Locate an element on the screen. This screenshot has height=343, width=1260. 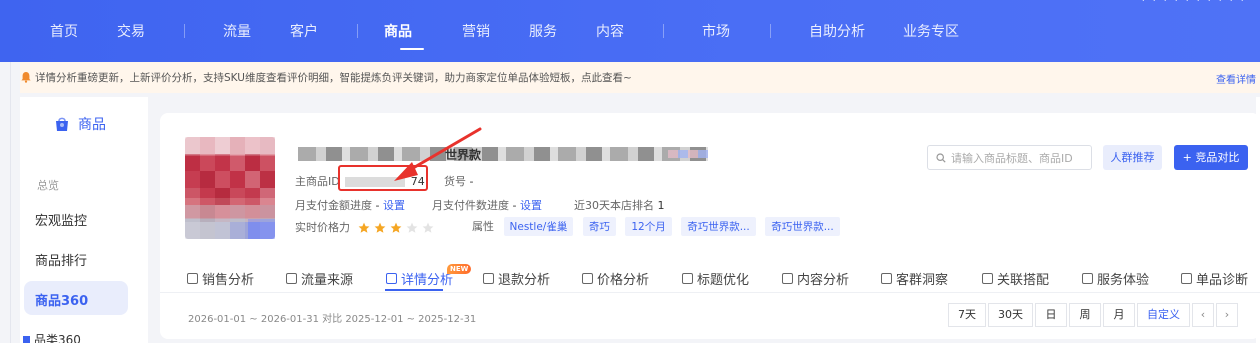
pay-amount-value: - is located at coordinates (377, 205).